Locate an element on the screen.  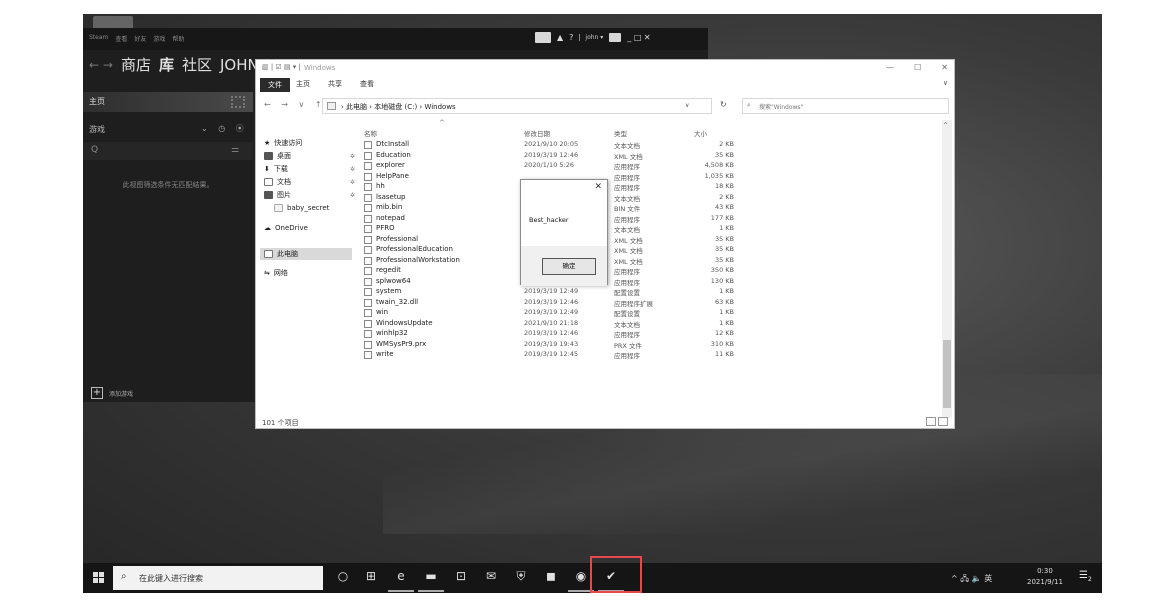
filter-icon: ⚌ is located at coordinates (235, 150).